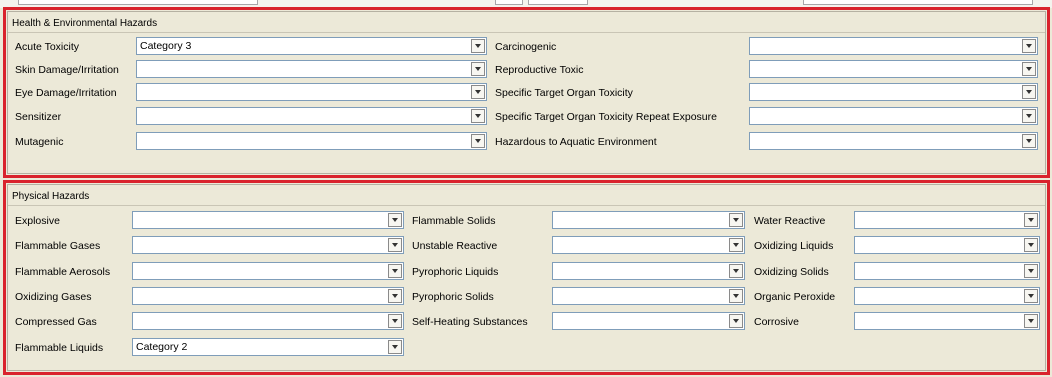 The width and height of the screenshot is (1052, 377). Describe the element at coordinates (893, 92) in the screenshot. I see `stot-dropdown` at that location.